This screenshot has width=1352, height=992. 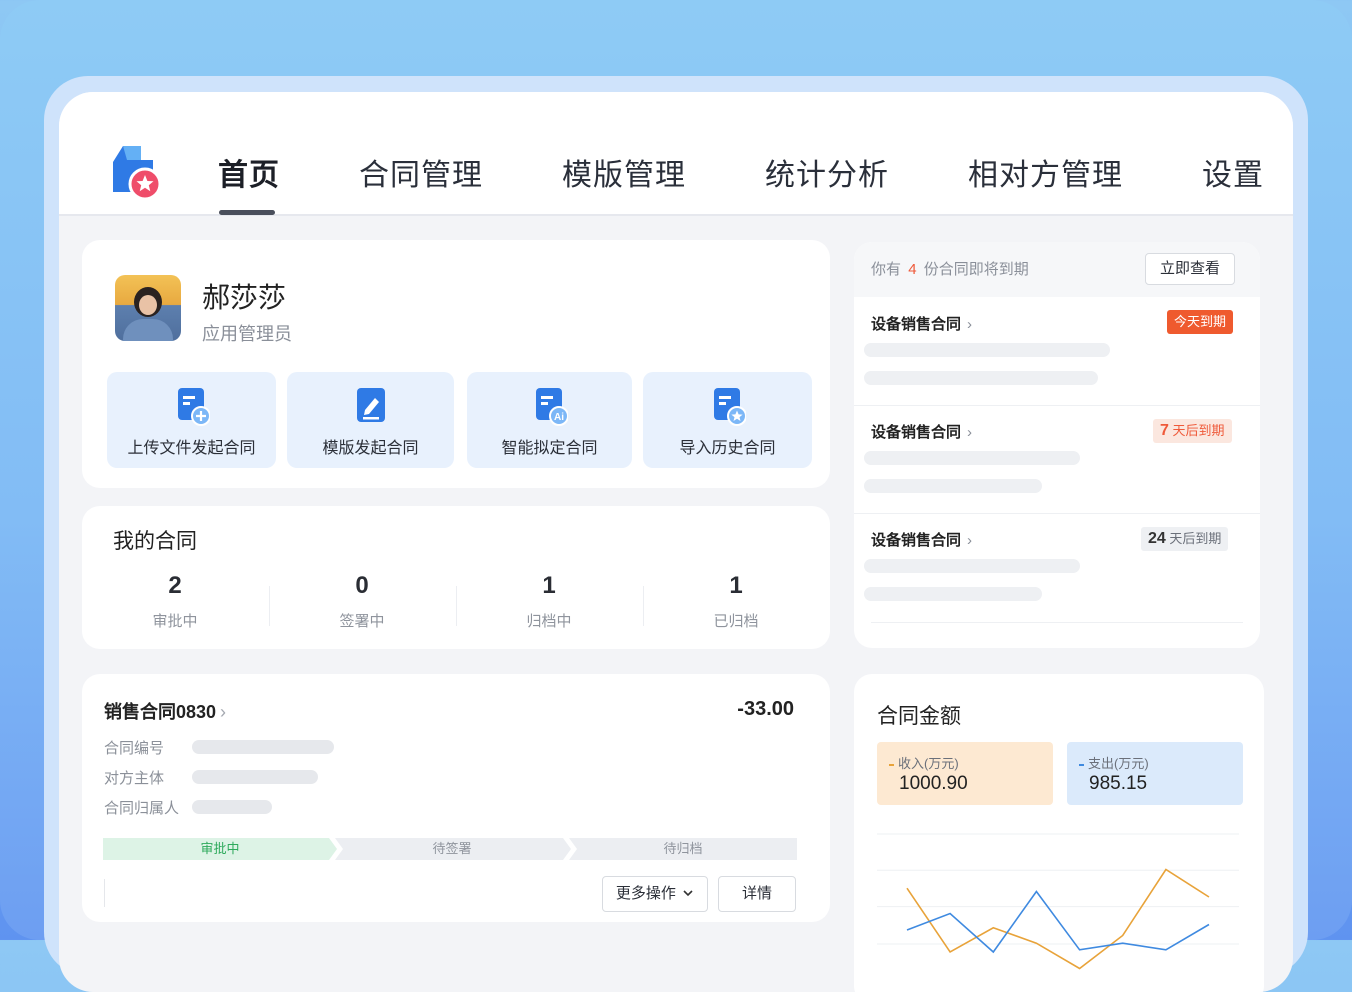 What do you see at coordinates (683, 848) in the screenshot?
I see `step-pending-archive: 待归档` at bounding box center [683, 848].